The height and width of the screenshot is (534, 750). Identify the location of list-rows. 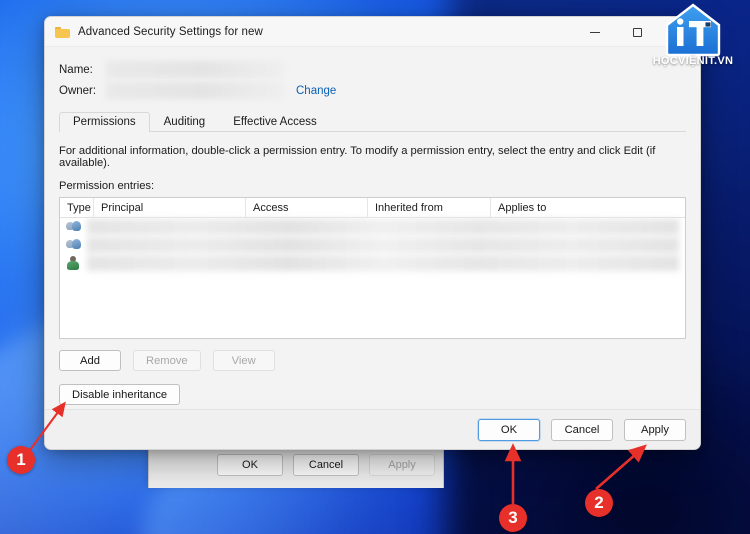
(372, 245).